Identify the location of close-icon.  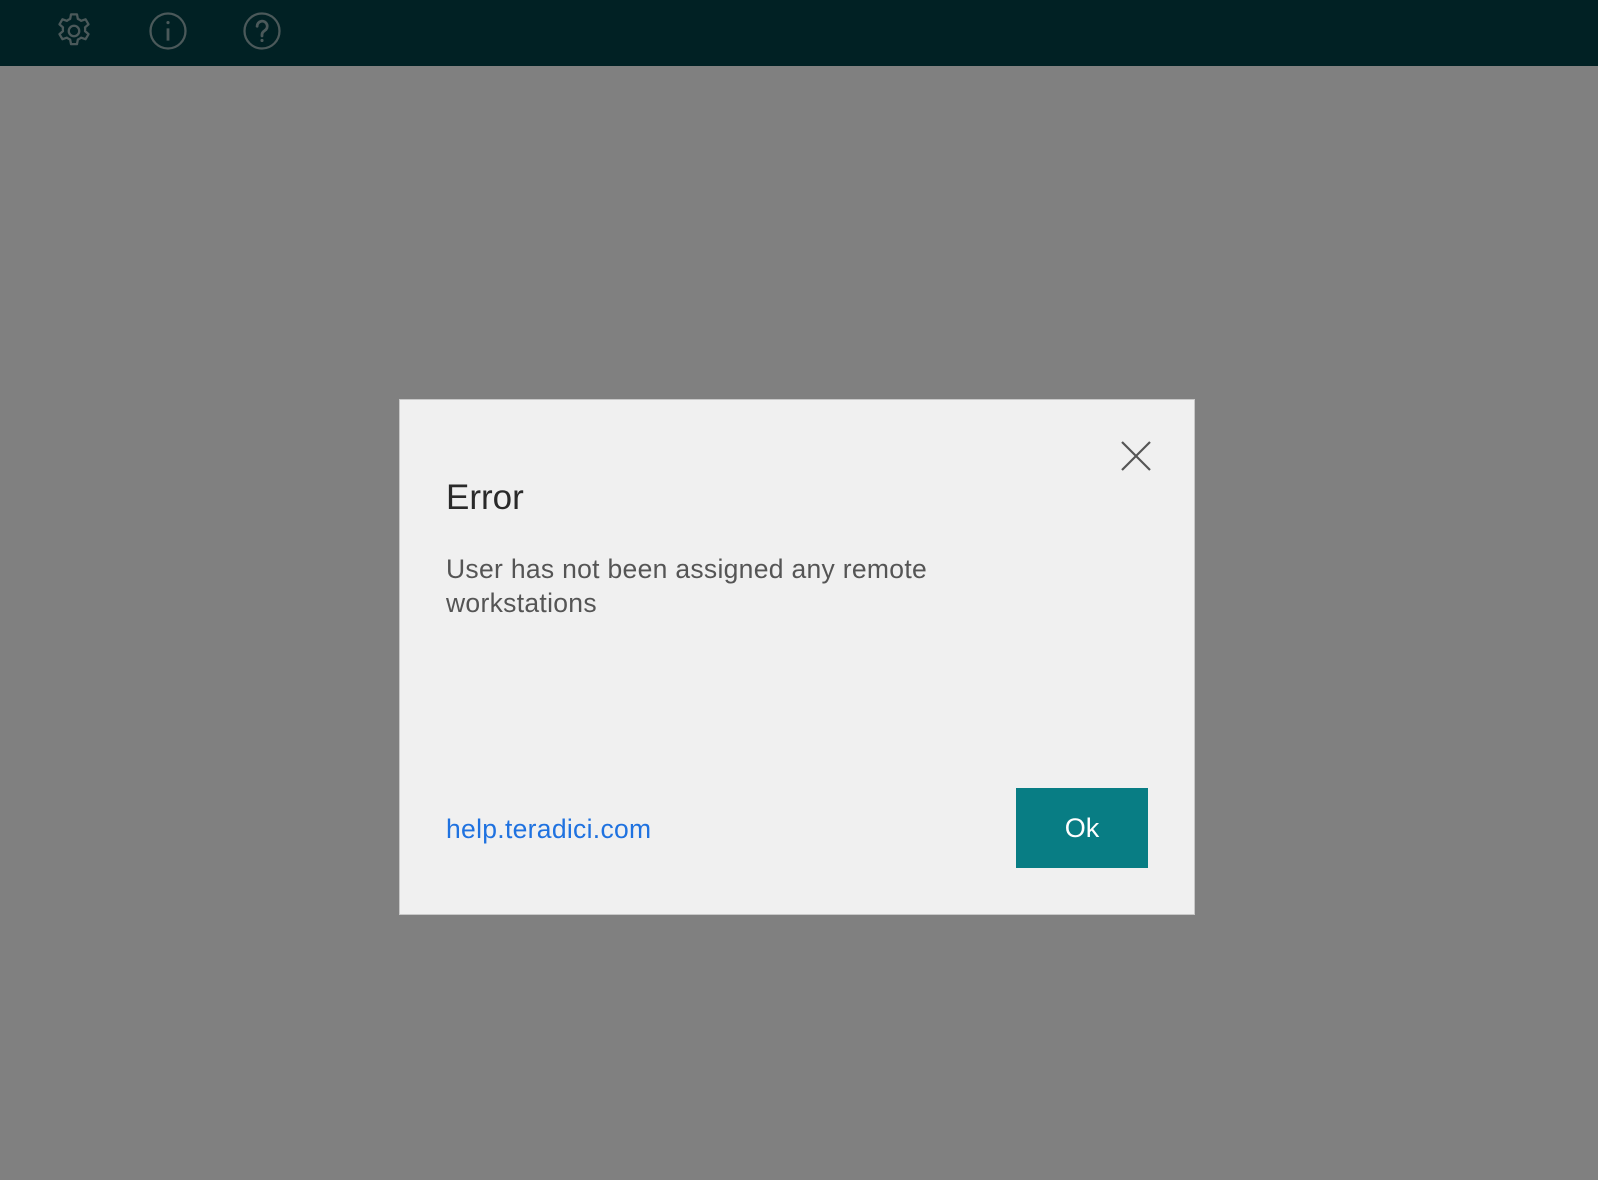
(1136, 456).